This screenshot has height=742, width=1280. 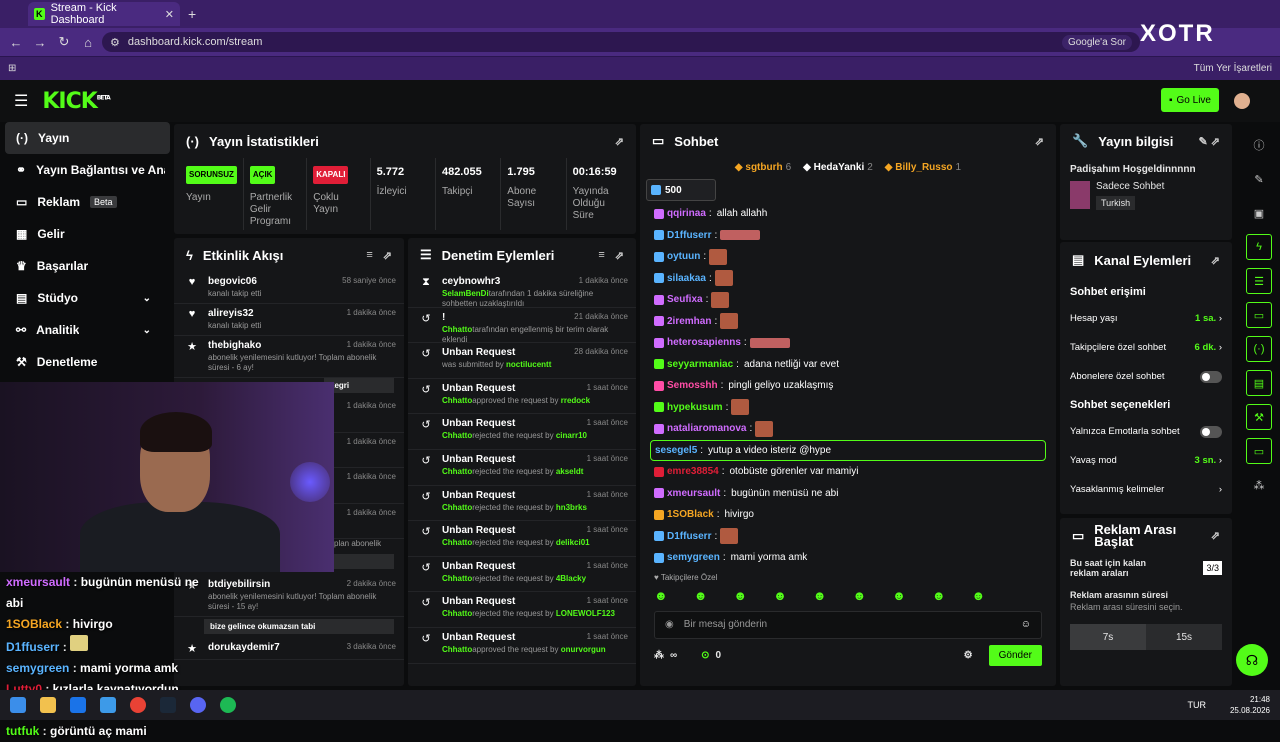 What do you see at coordinates (1259, 179) in the screenshot?
I see `edit-icon: ✎` at bounding box center [1259, 179].